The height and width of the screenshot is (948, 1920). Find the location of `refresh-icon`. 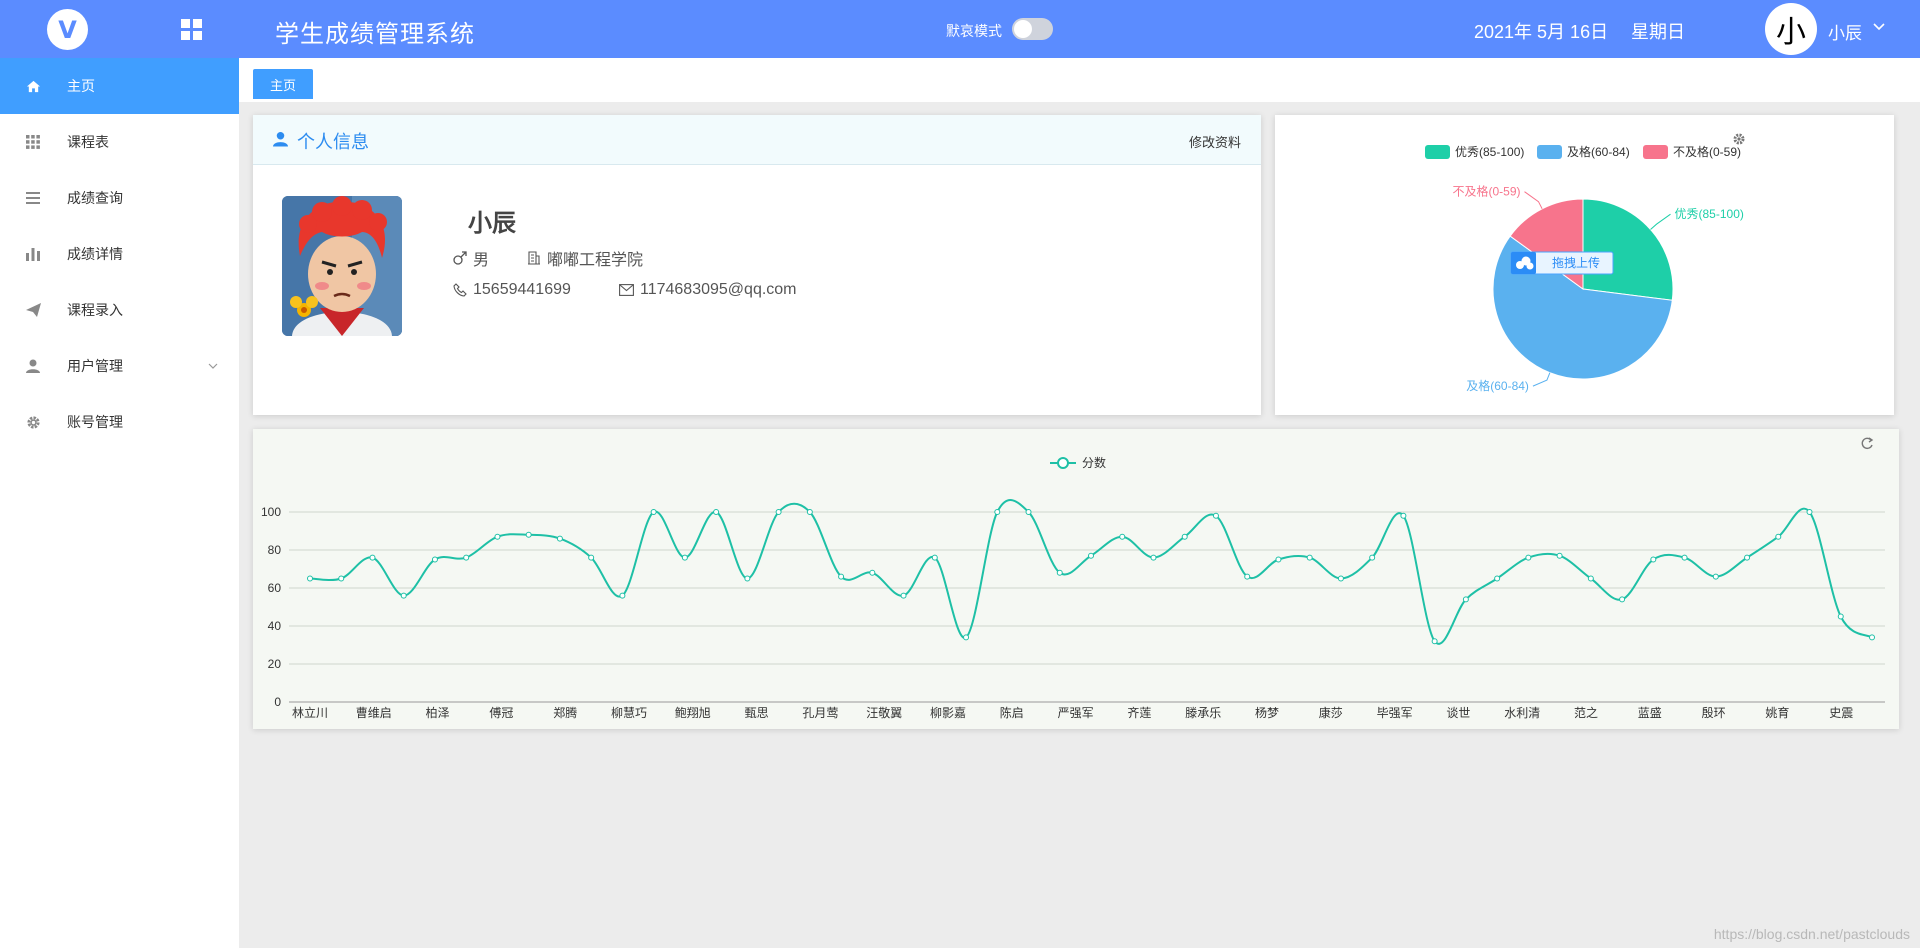

refresh-icon is located at coordinates (1867, 443).